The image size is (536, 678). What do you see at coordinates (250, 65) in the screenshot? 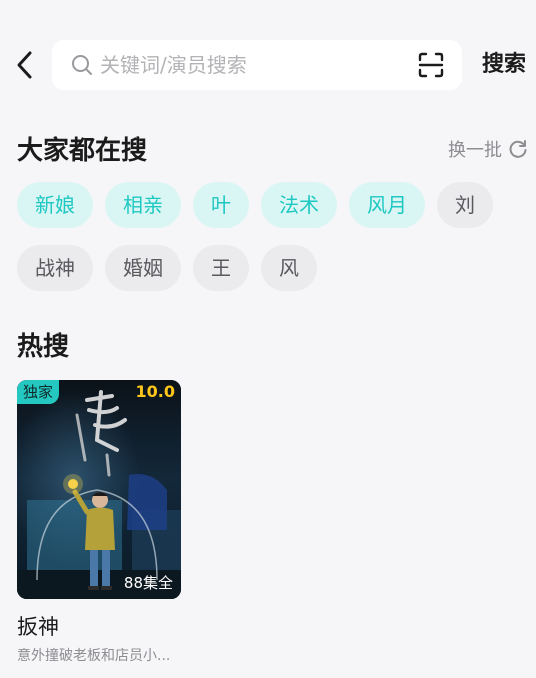
I see `search-input` at bounding box center [250, 65].